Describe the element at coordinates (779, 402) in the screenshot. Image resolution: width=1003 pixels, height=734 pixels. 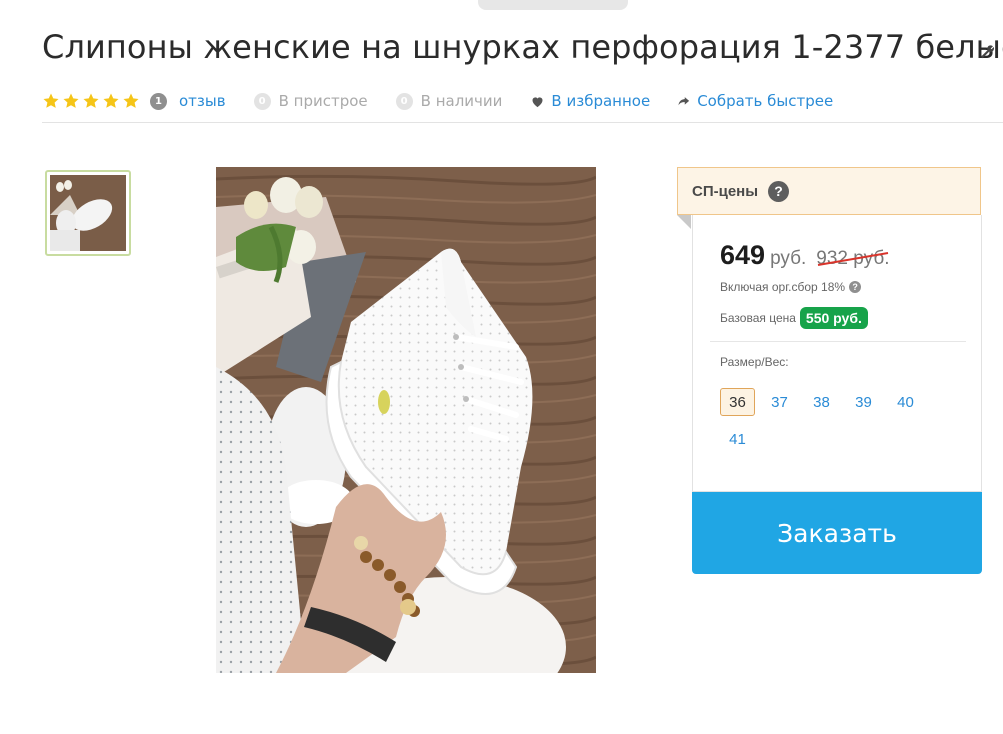
I see `size-option-37: 37` at that location.